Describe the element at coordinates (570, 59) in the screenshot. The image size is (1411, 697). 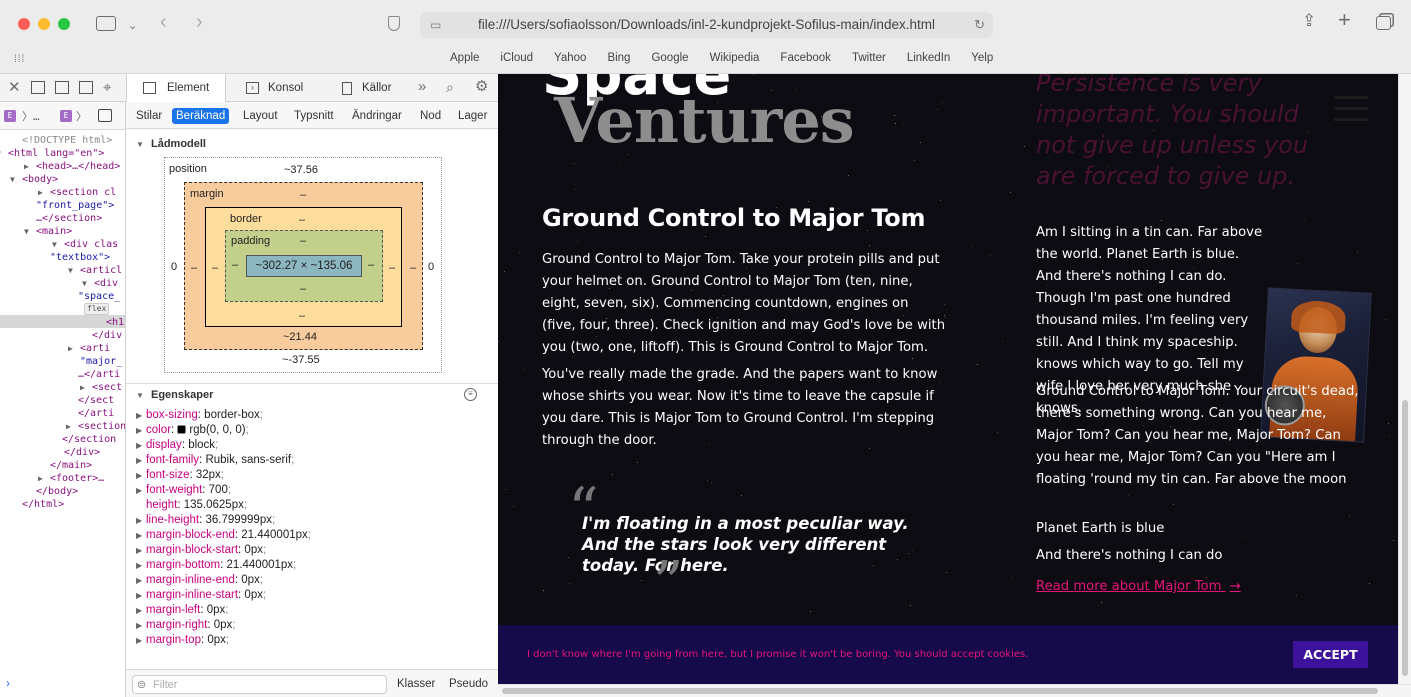
I see `favorite-link: Yahoo` at that location.